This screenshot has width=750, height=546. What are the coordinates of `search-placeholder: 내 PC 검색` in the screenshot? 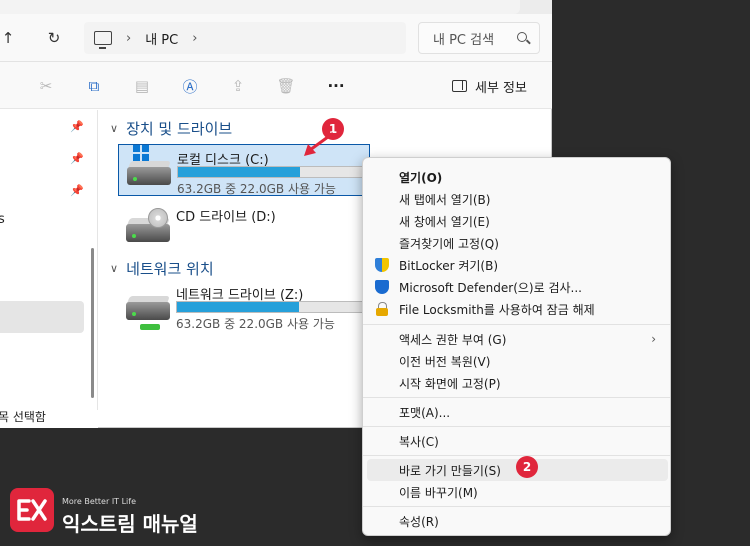 It's located at (464, 40).